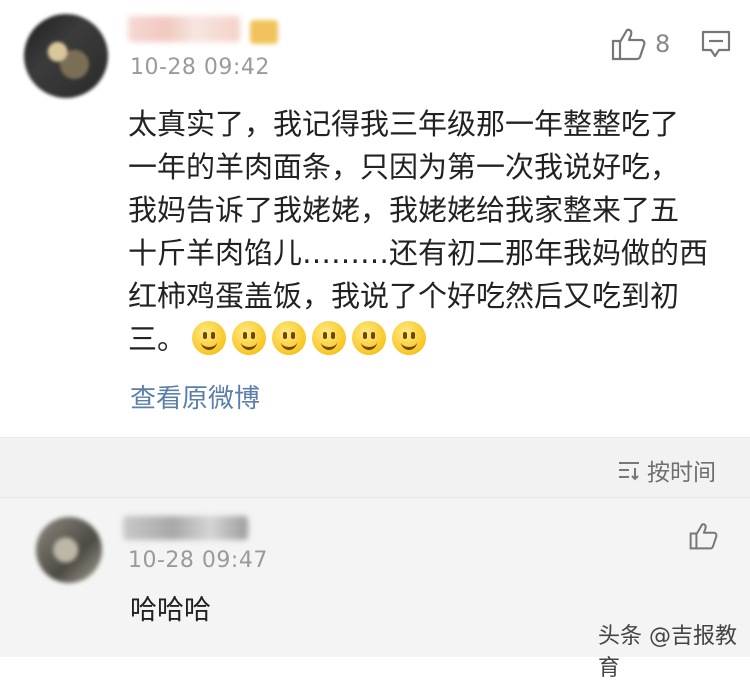 The image size is (750, 682). What do you see at coordinates (184, 29) in the screenshot?
I see `commenter-name` at bounding box center [184, 29].